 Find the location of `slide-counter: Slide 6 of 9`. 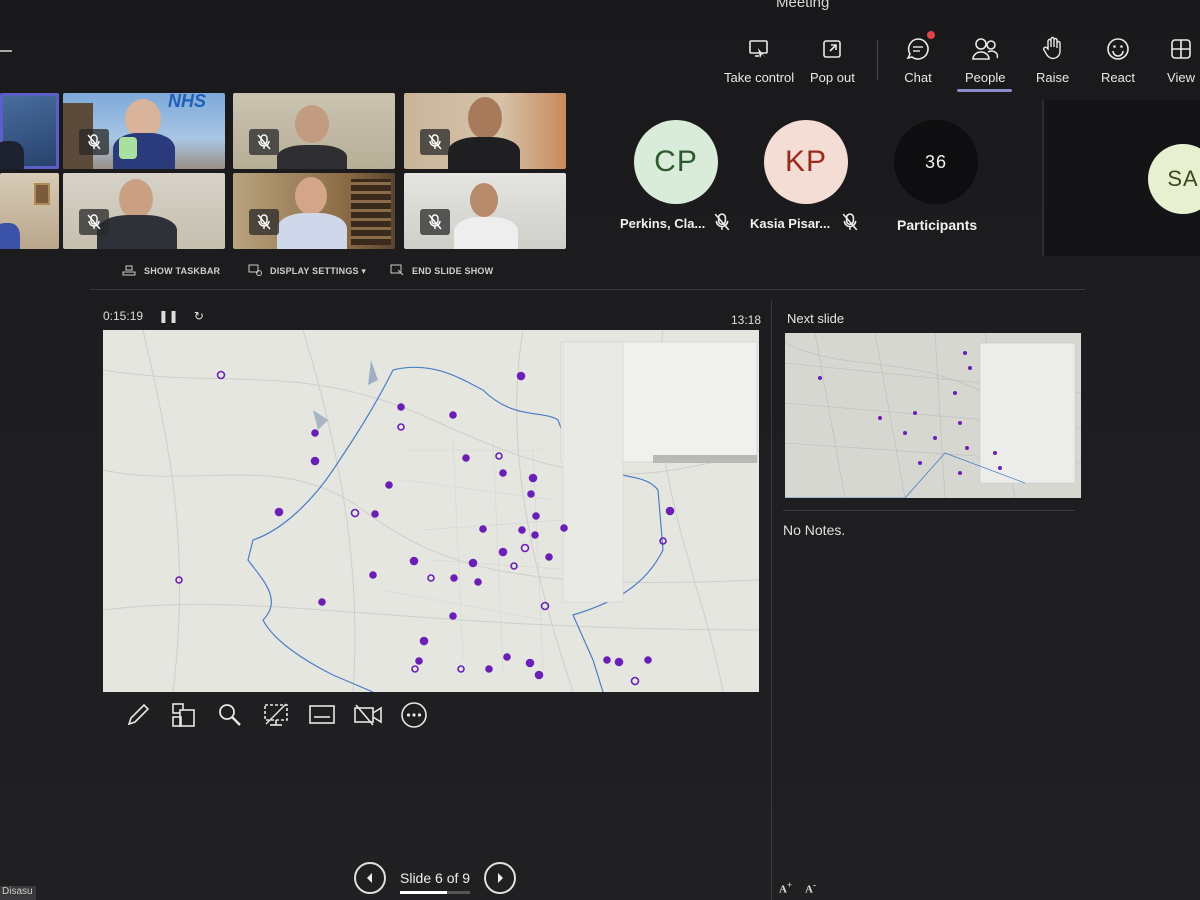

slide-counter: Slide 6 of 9 is located at coordinates (435, 882).